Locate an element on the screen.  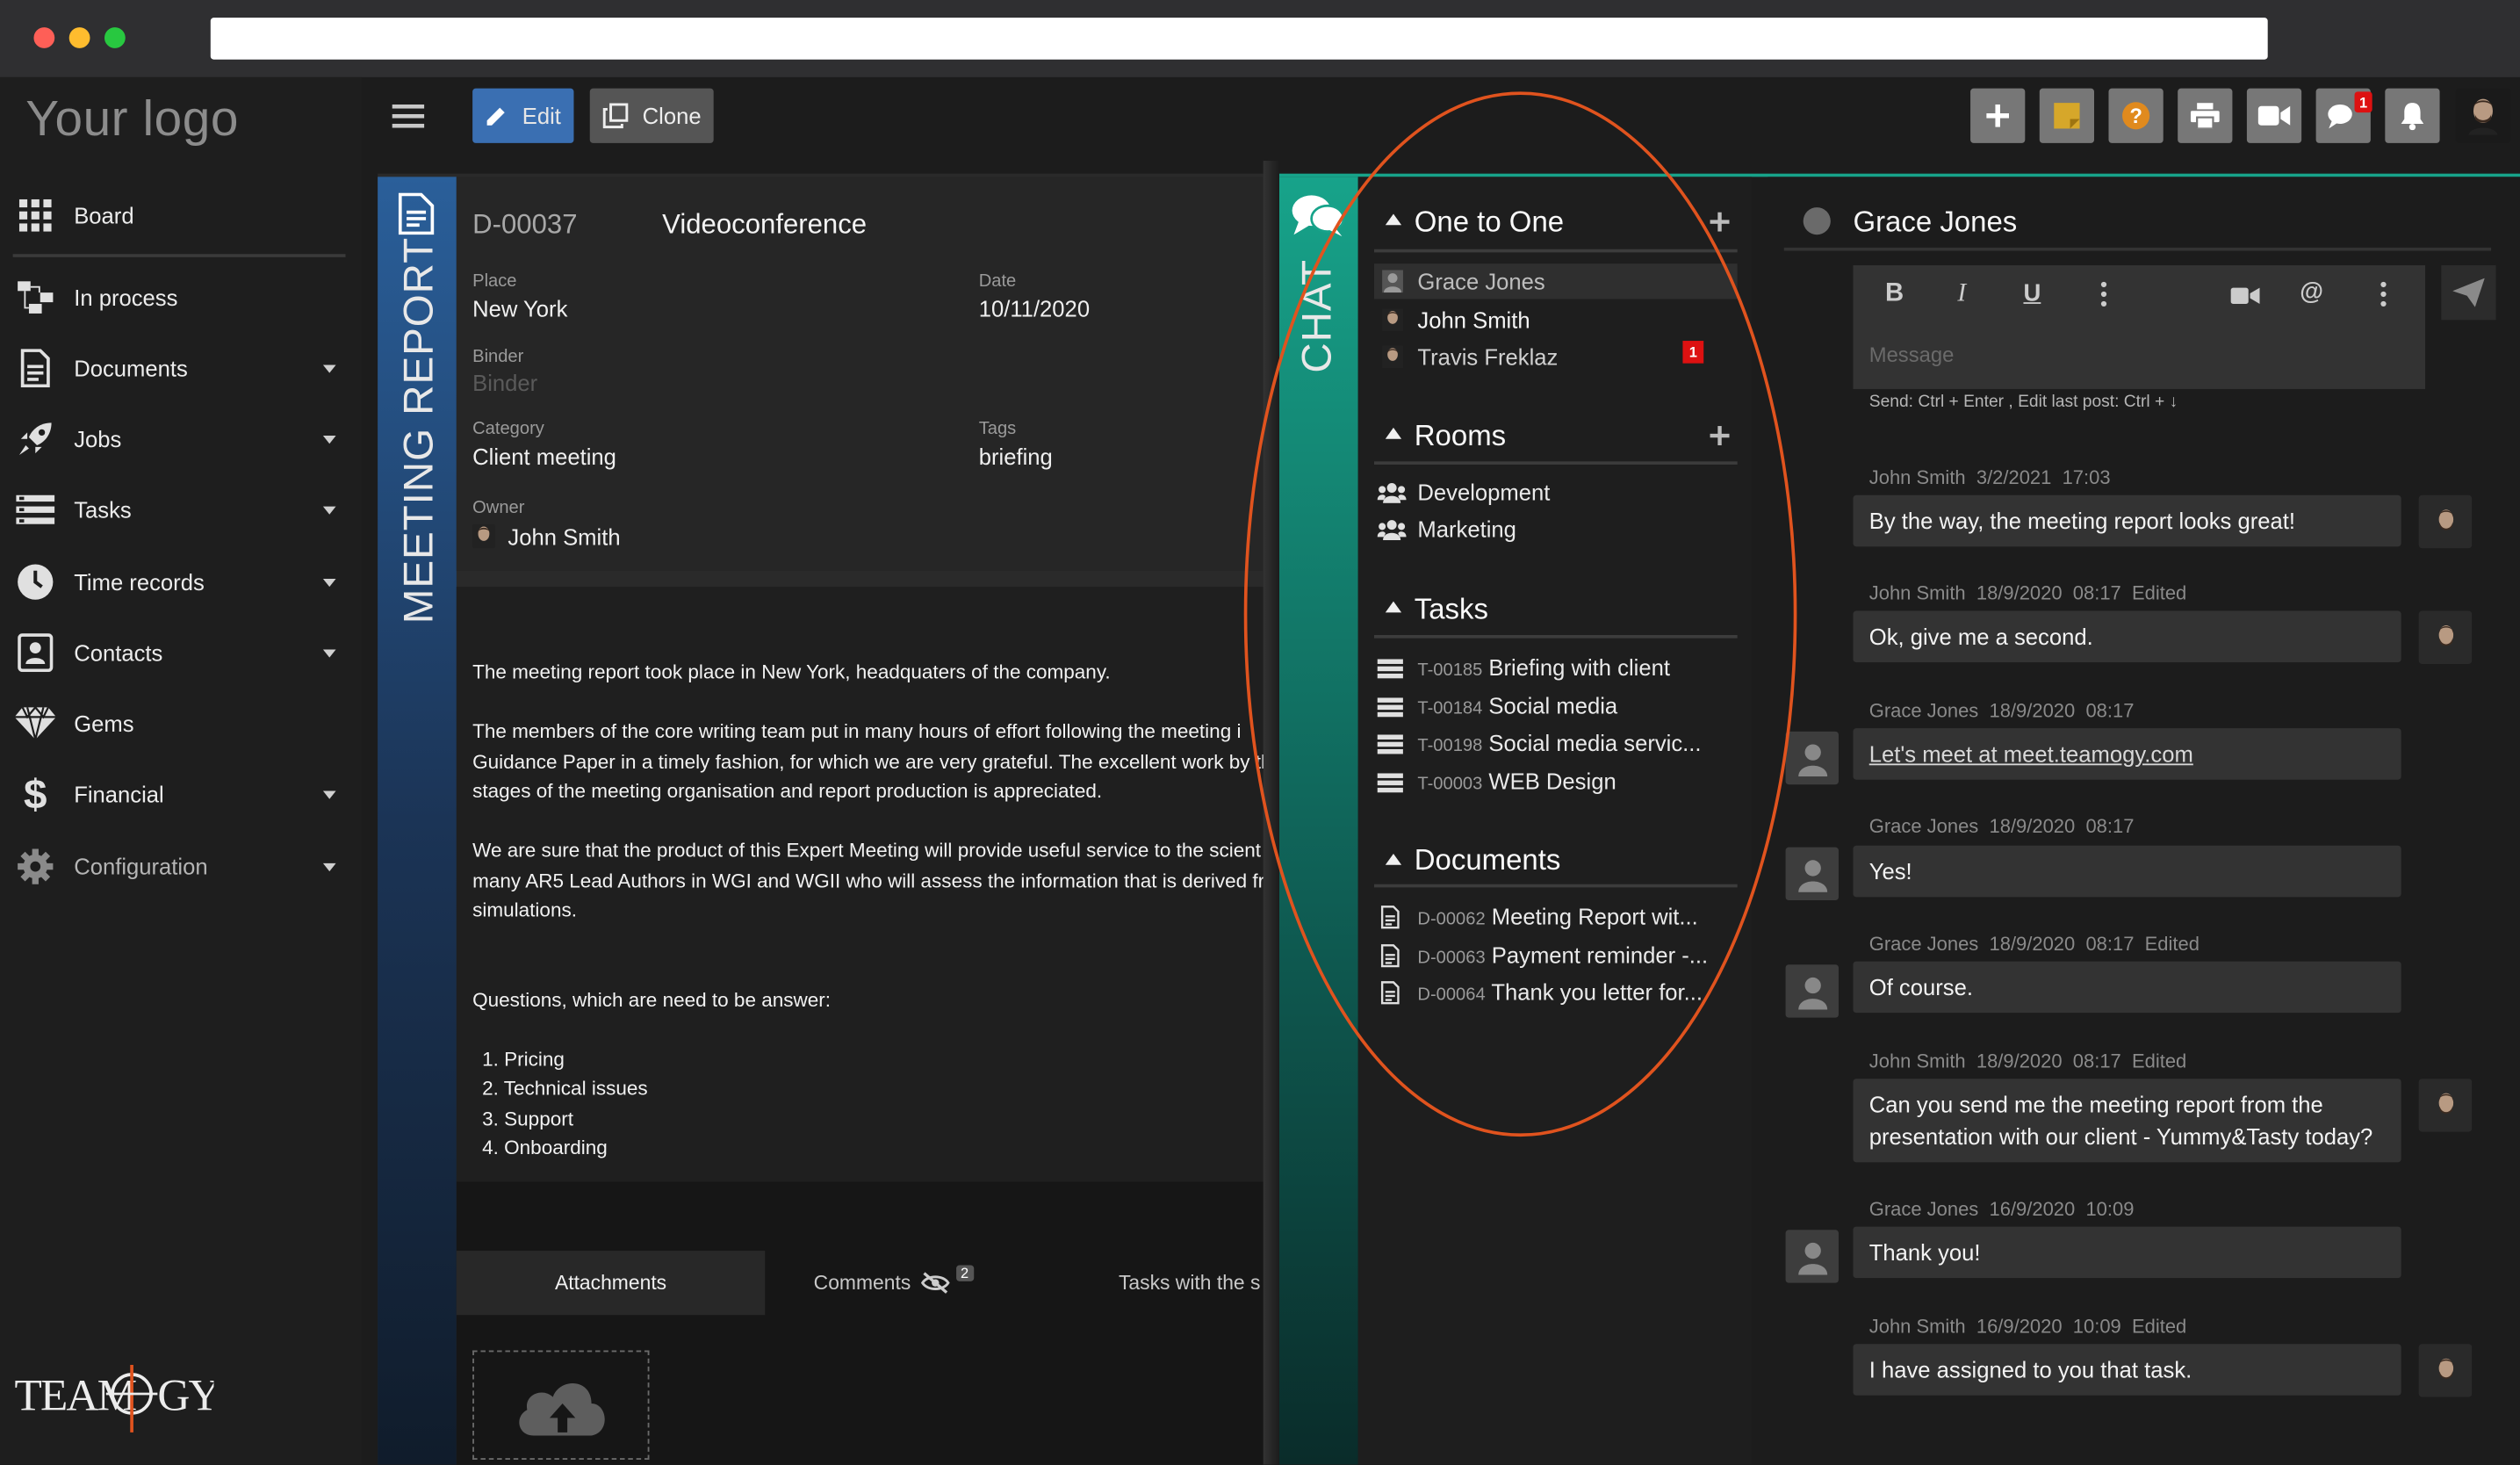
sidebar-item-board: Board is located at coordinates (181, 216).